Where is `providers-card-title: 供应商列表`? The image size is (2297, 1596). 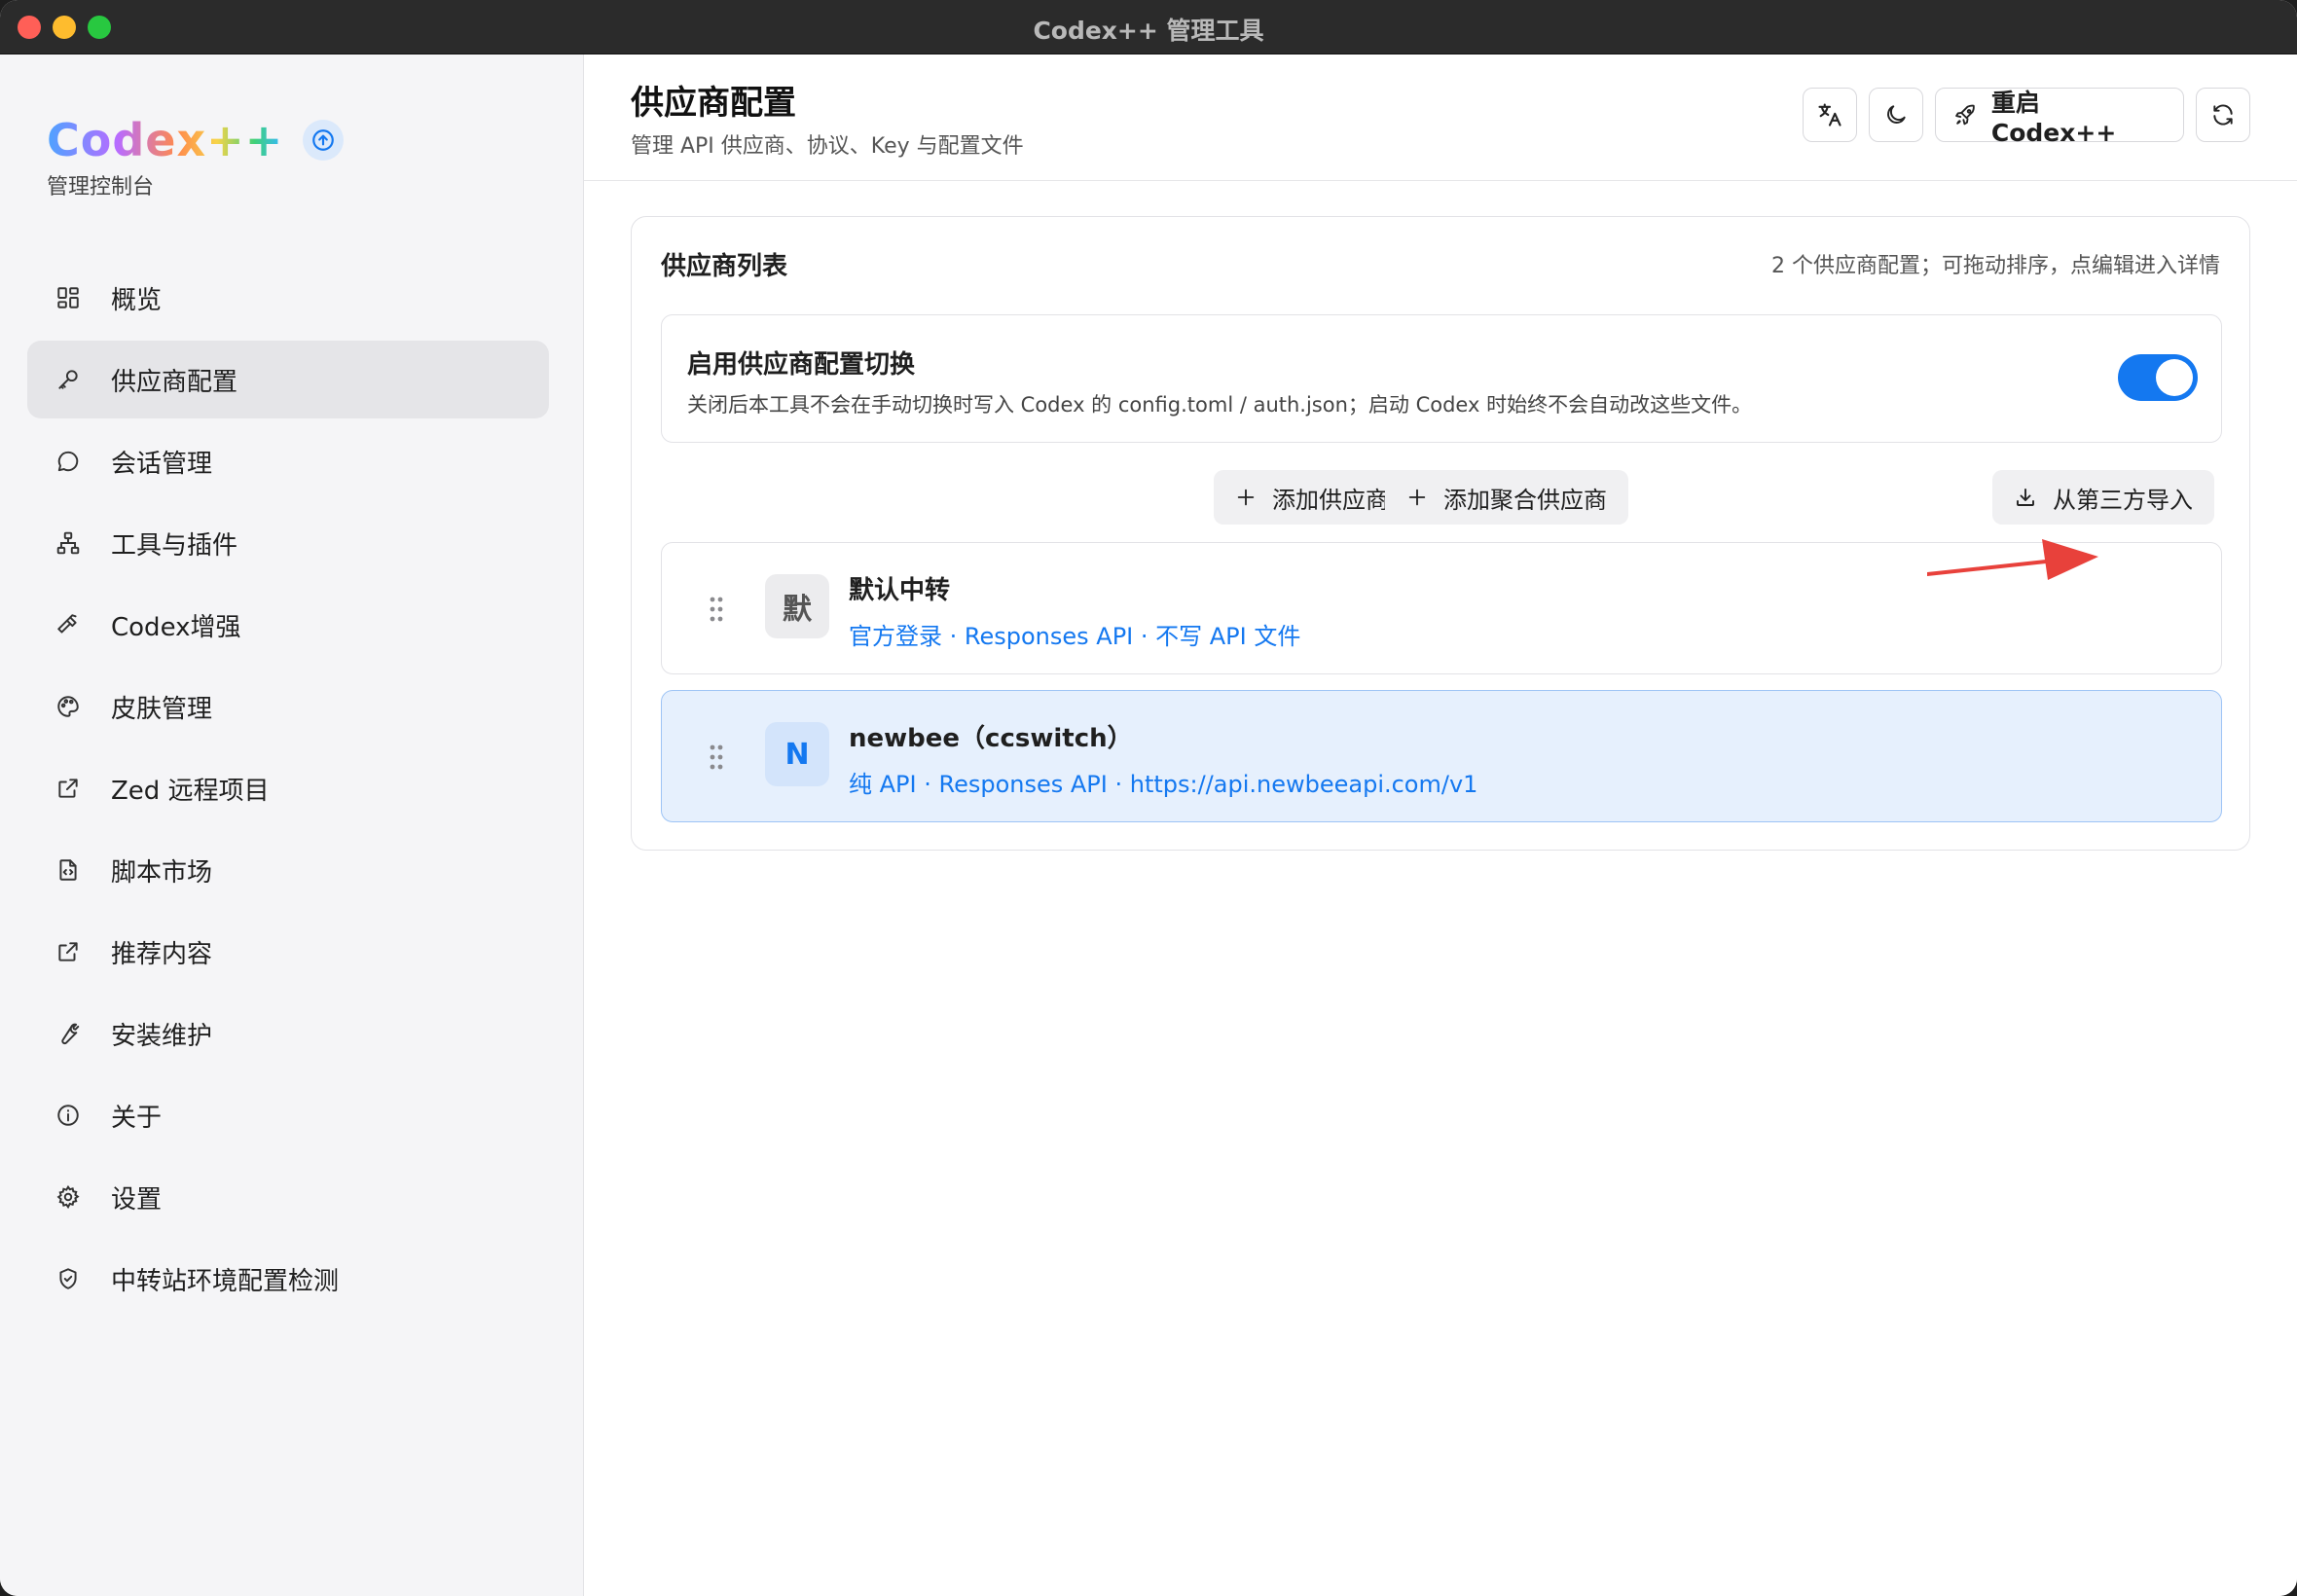
providers-card-title: 供应商列表 is located at coordinates (724, 266).